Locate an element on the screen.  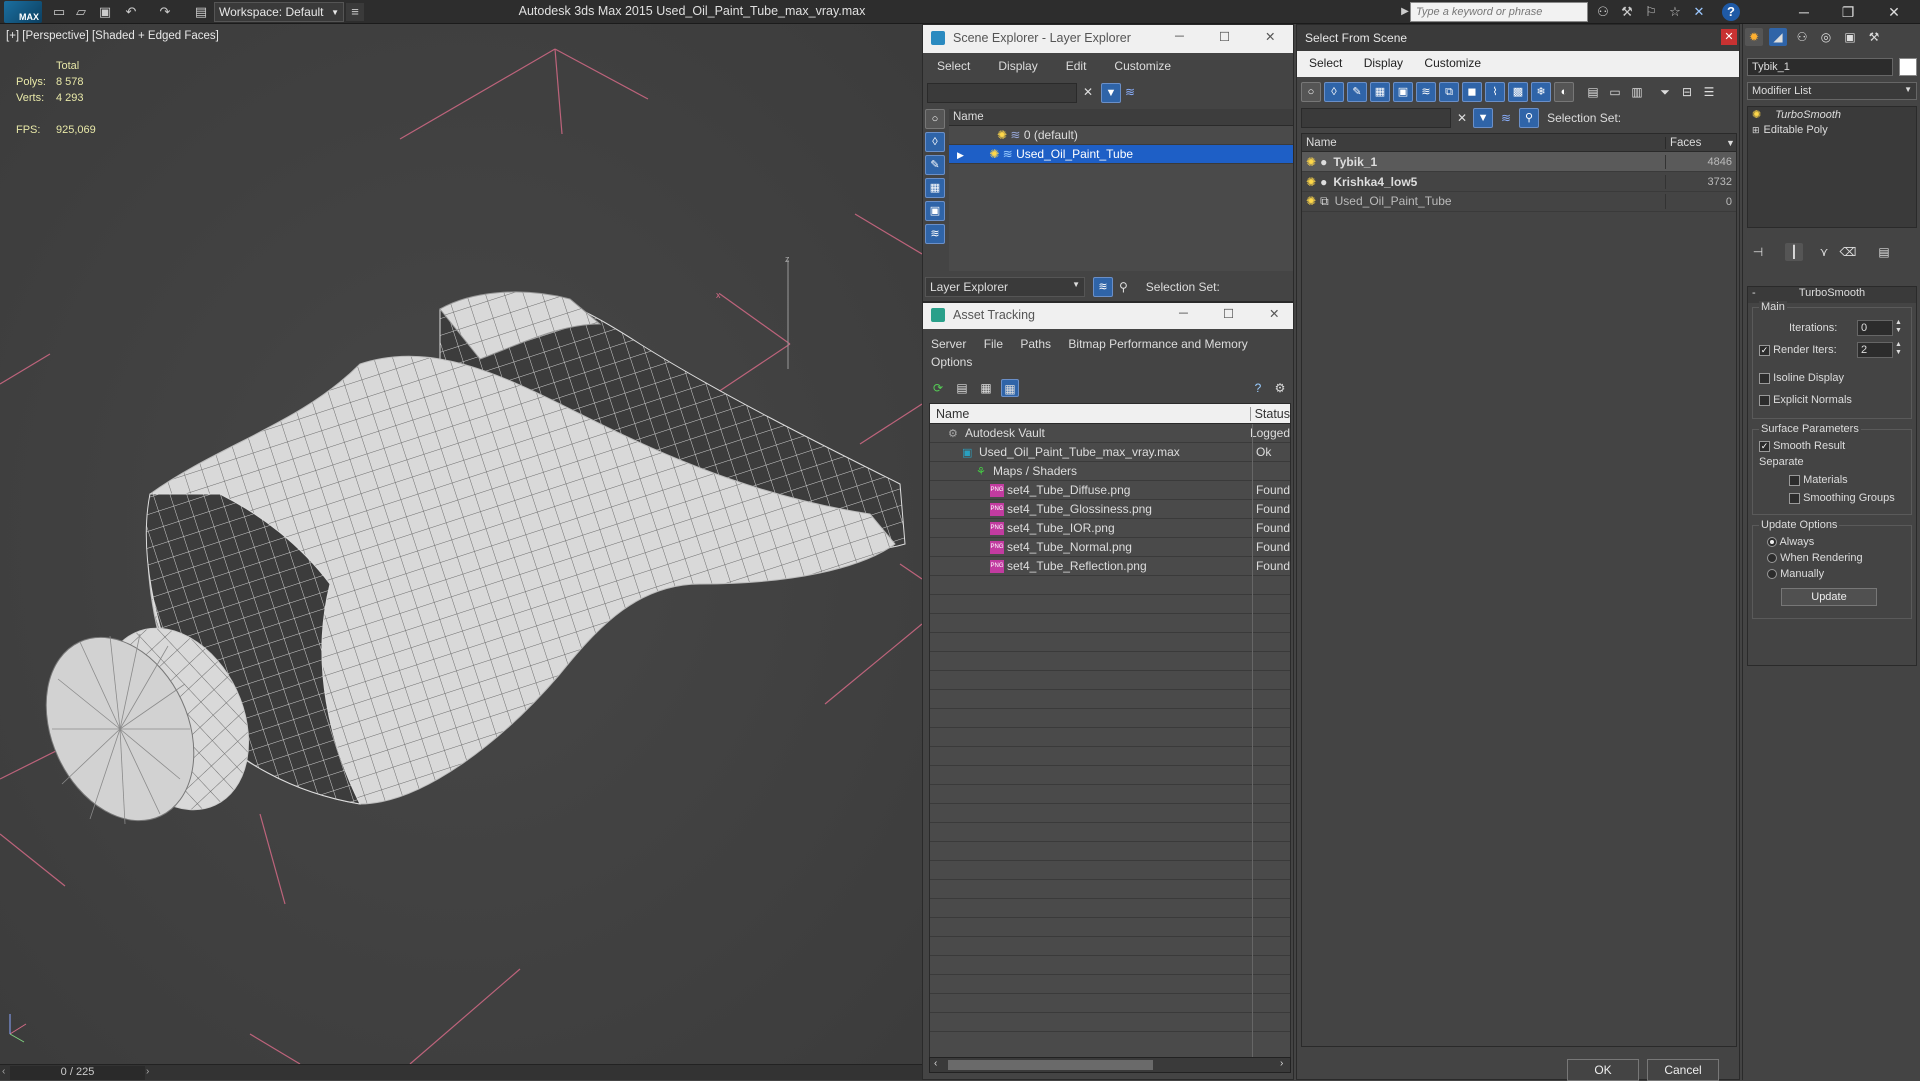
pin-stack-icon: ⊣ is located at coordinates (1758, 252).